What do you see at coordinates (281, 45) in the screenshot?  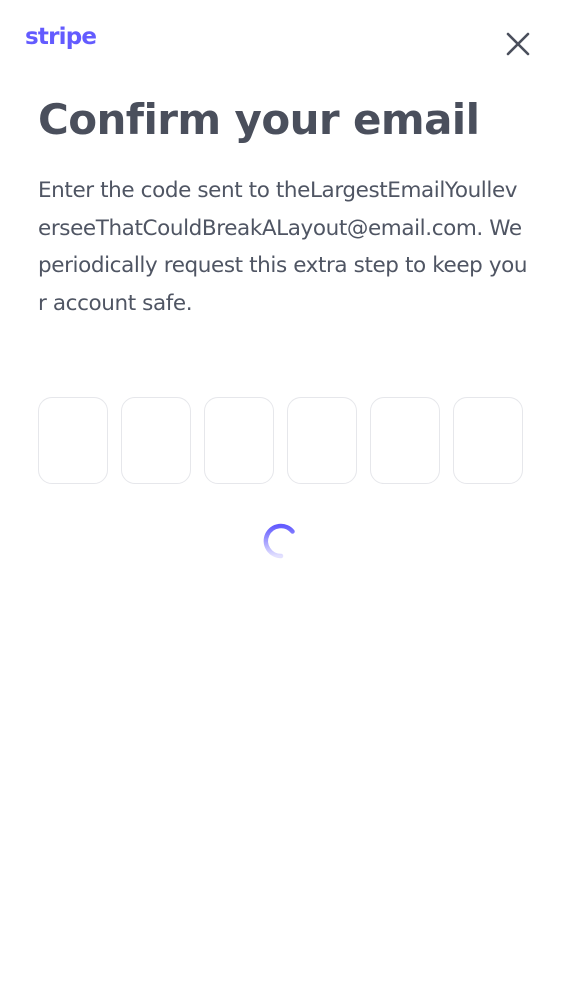 I see `header: stripe` at bounding box center [281, 45].